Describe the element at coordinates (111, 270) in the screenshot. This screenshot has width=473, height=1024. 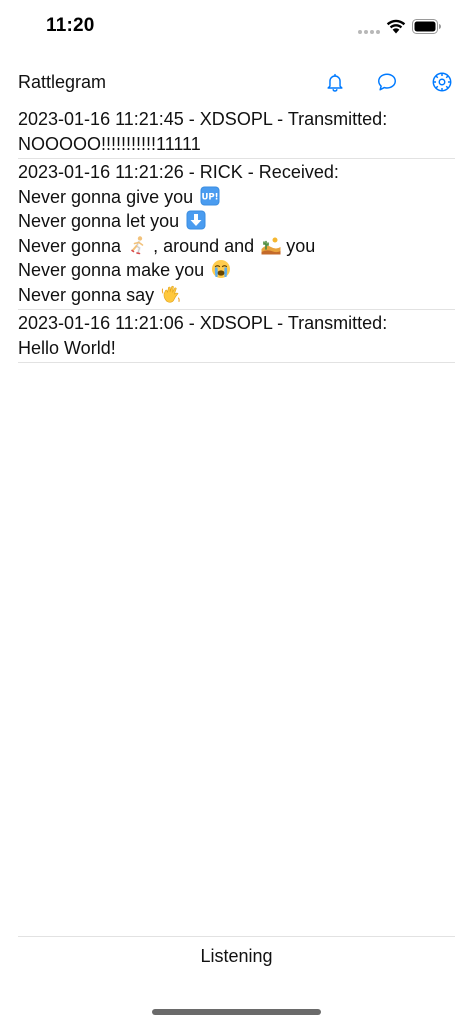
I see `message-text: Never gonna make you` at that location.